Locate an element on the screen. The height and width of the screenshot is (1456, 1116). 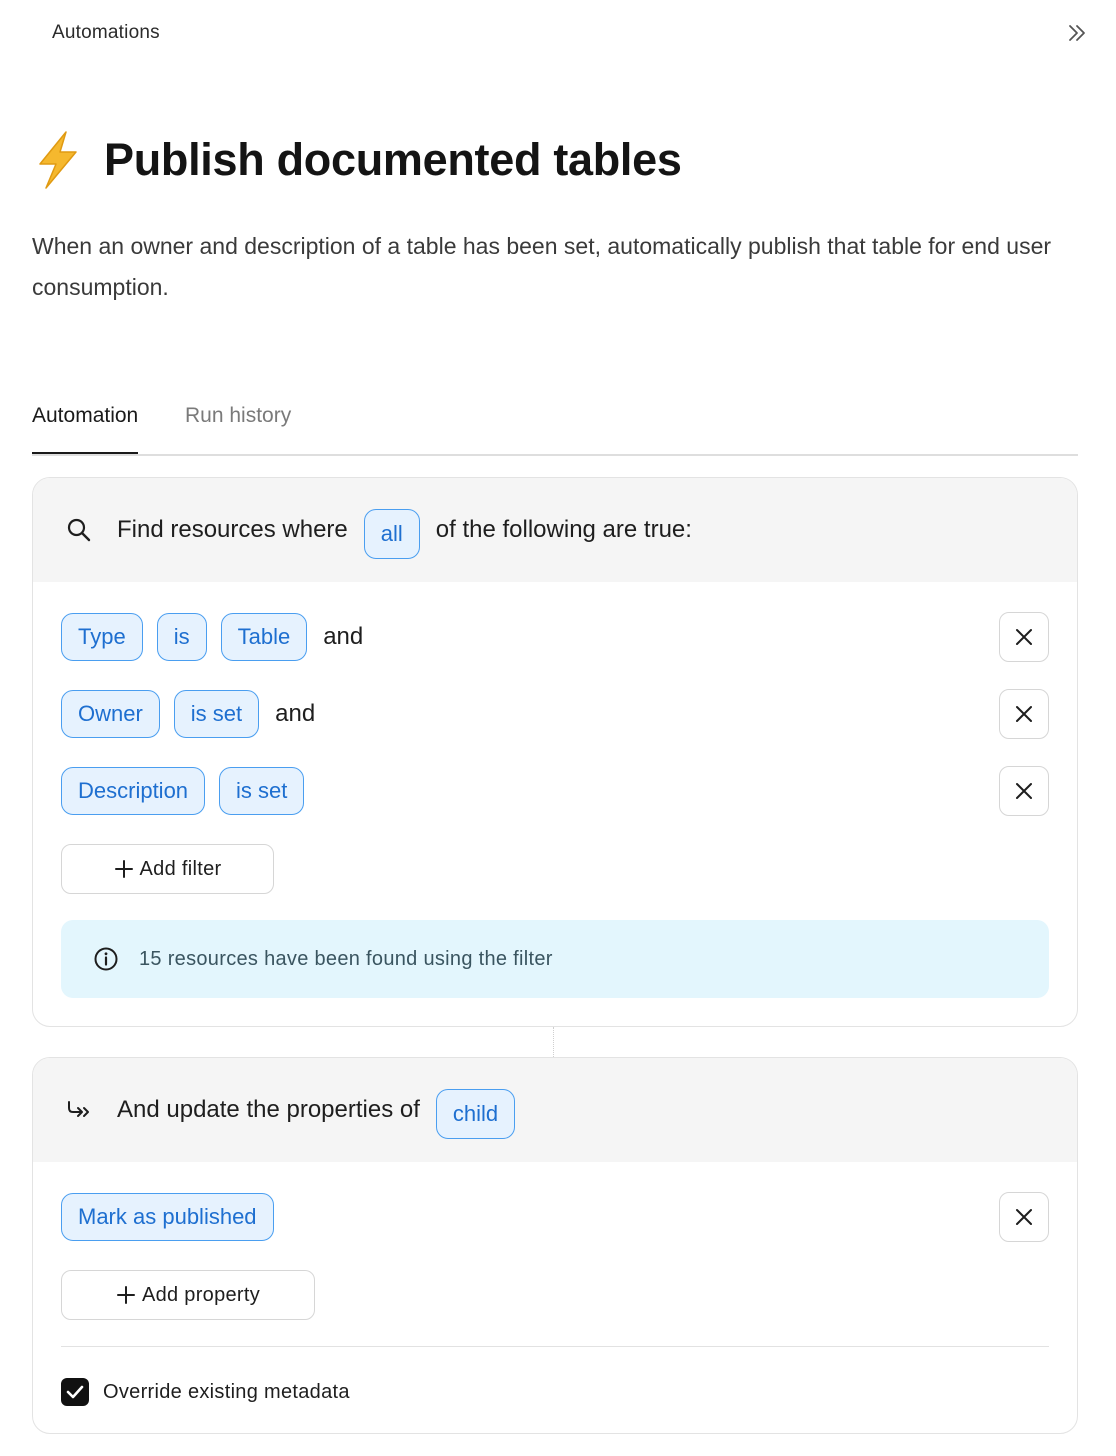
breadcrumb: Automations is located at coordinates (106, 33).